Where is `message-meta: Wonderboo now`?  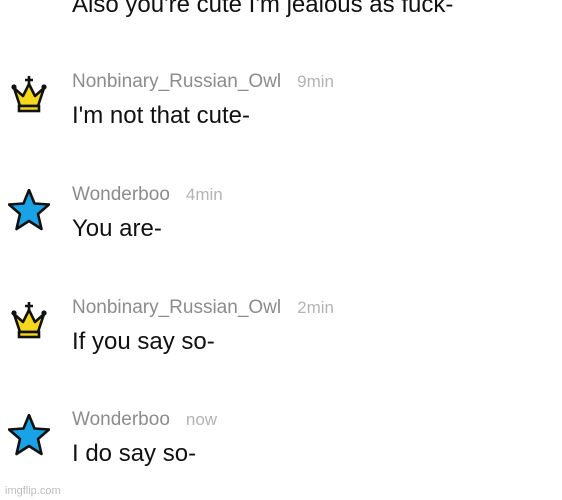
message-meta: Wonderboo now is located at coordinates (144, 420).